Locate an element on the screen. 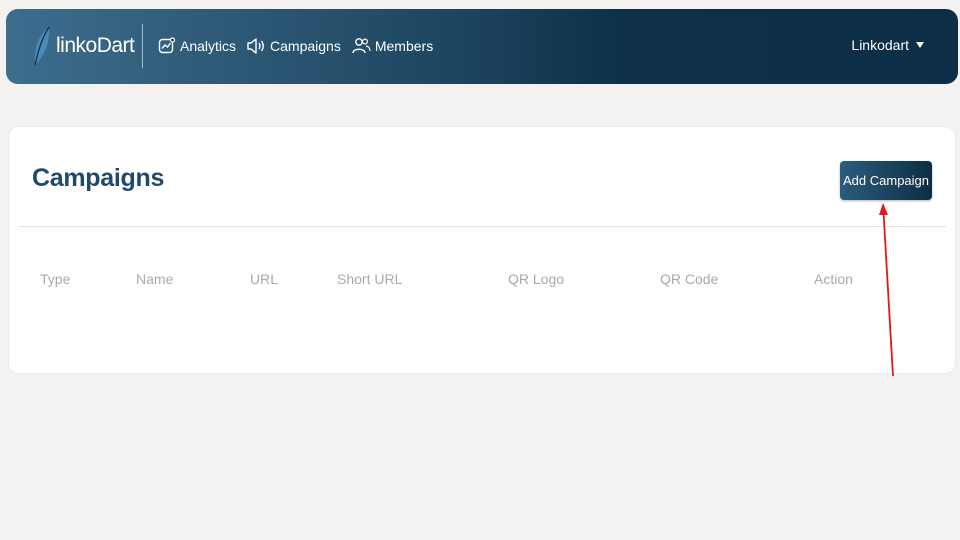 The image size is (960, 540). column-header-url: URL is located at coordinates (264, 279).